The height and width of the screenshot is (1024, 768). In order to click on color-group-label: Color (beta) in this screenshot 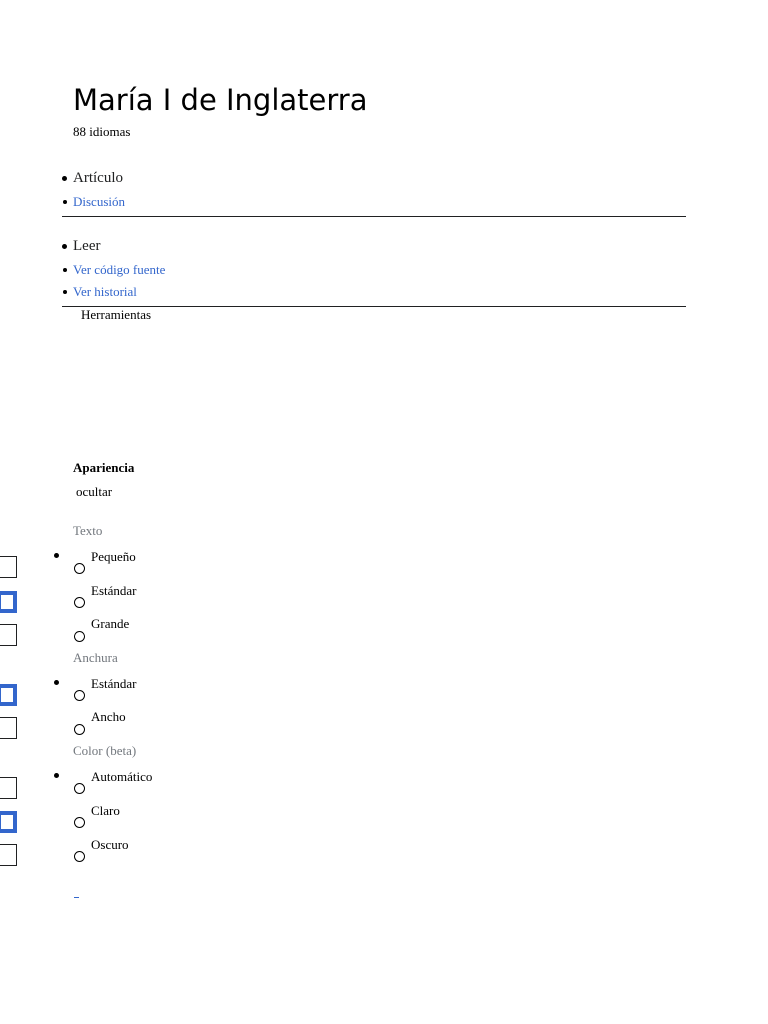, I will do `click(105, 750)`.